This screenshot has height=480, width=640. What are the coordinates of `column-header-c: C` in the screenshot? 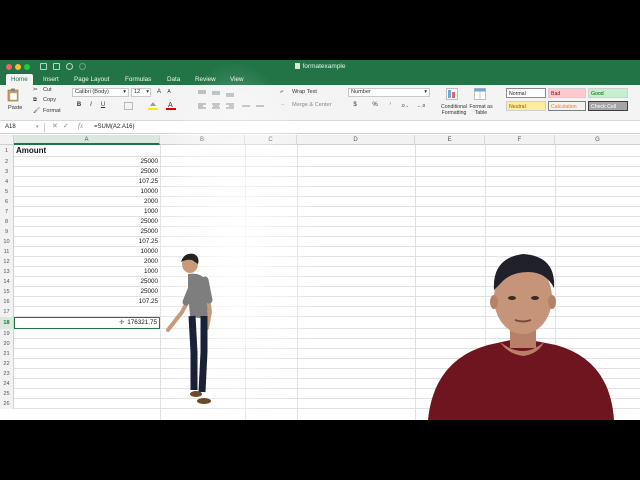 It's located at (271, 140).